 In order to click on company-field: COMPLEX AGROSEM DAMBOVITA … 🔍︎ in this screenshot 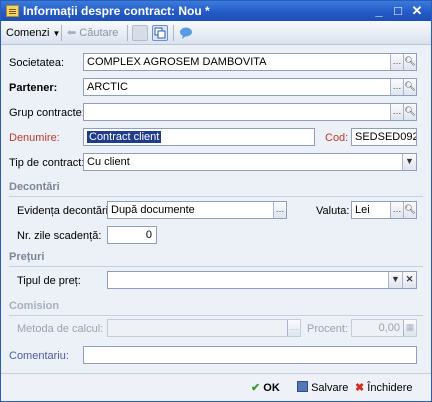, I will do `click(250, 62)`.